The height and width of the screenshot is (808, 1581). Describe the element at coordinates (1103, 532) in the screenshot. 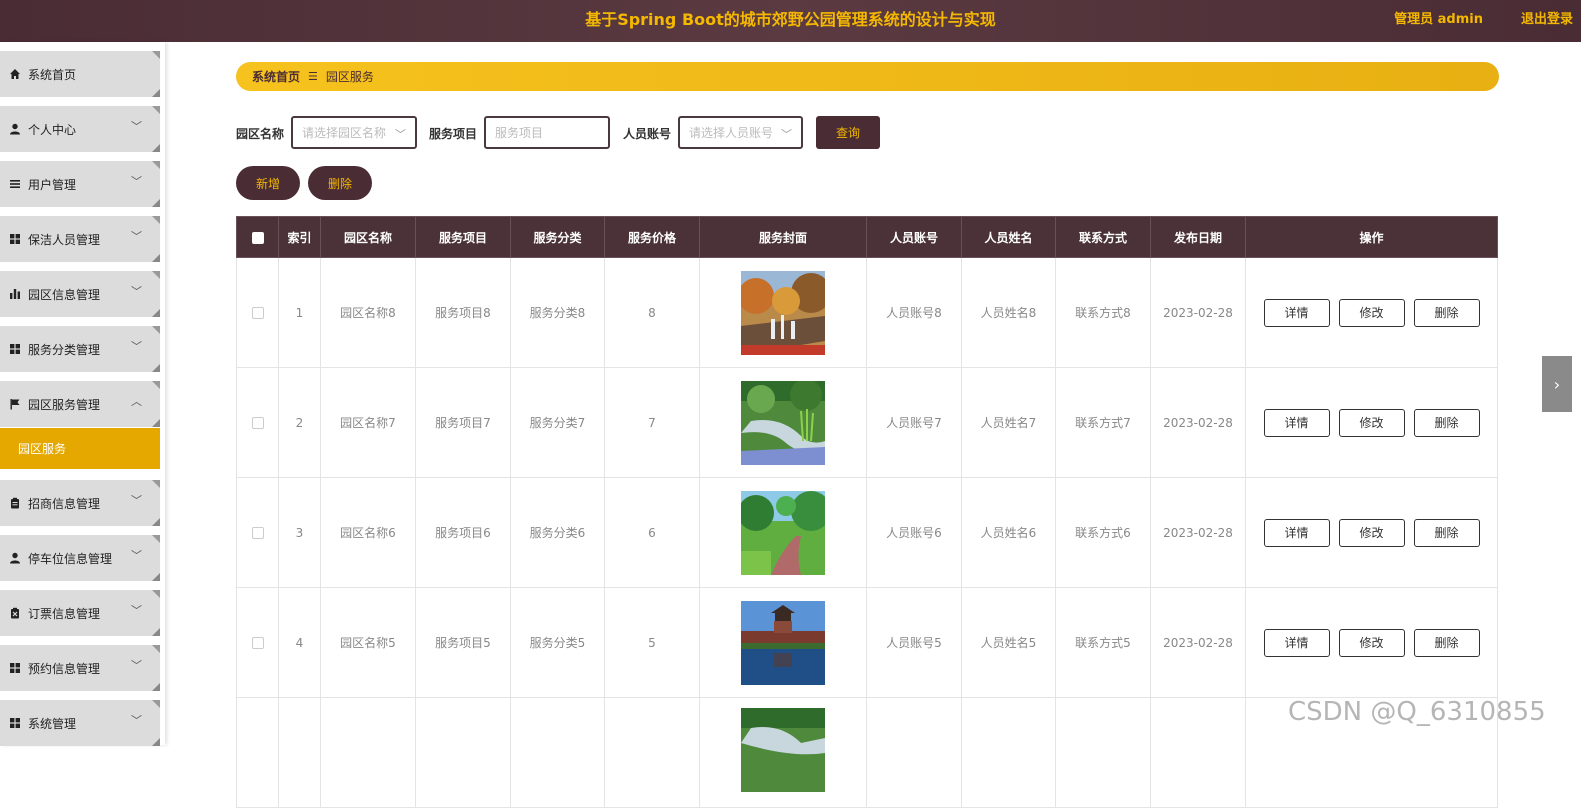

I see `contact-cell: 联系方式6` at that location.